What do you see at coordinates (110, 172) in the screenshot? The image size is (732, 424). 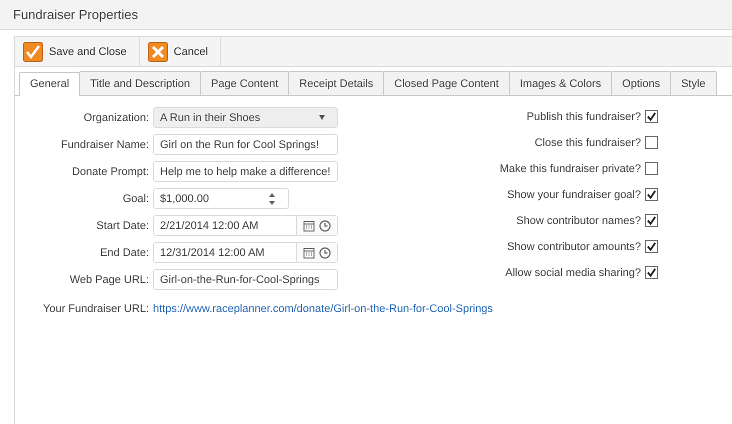 I see `field-label: Donate Prompt:` at bounding box center [110, 172].